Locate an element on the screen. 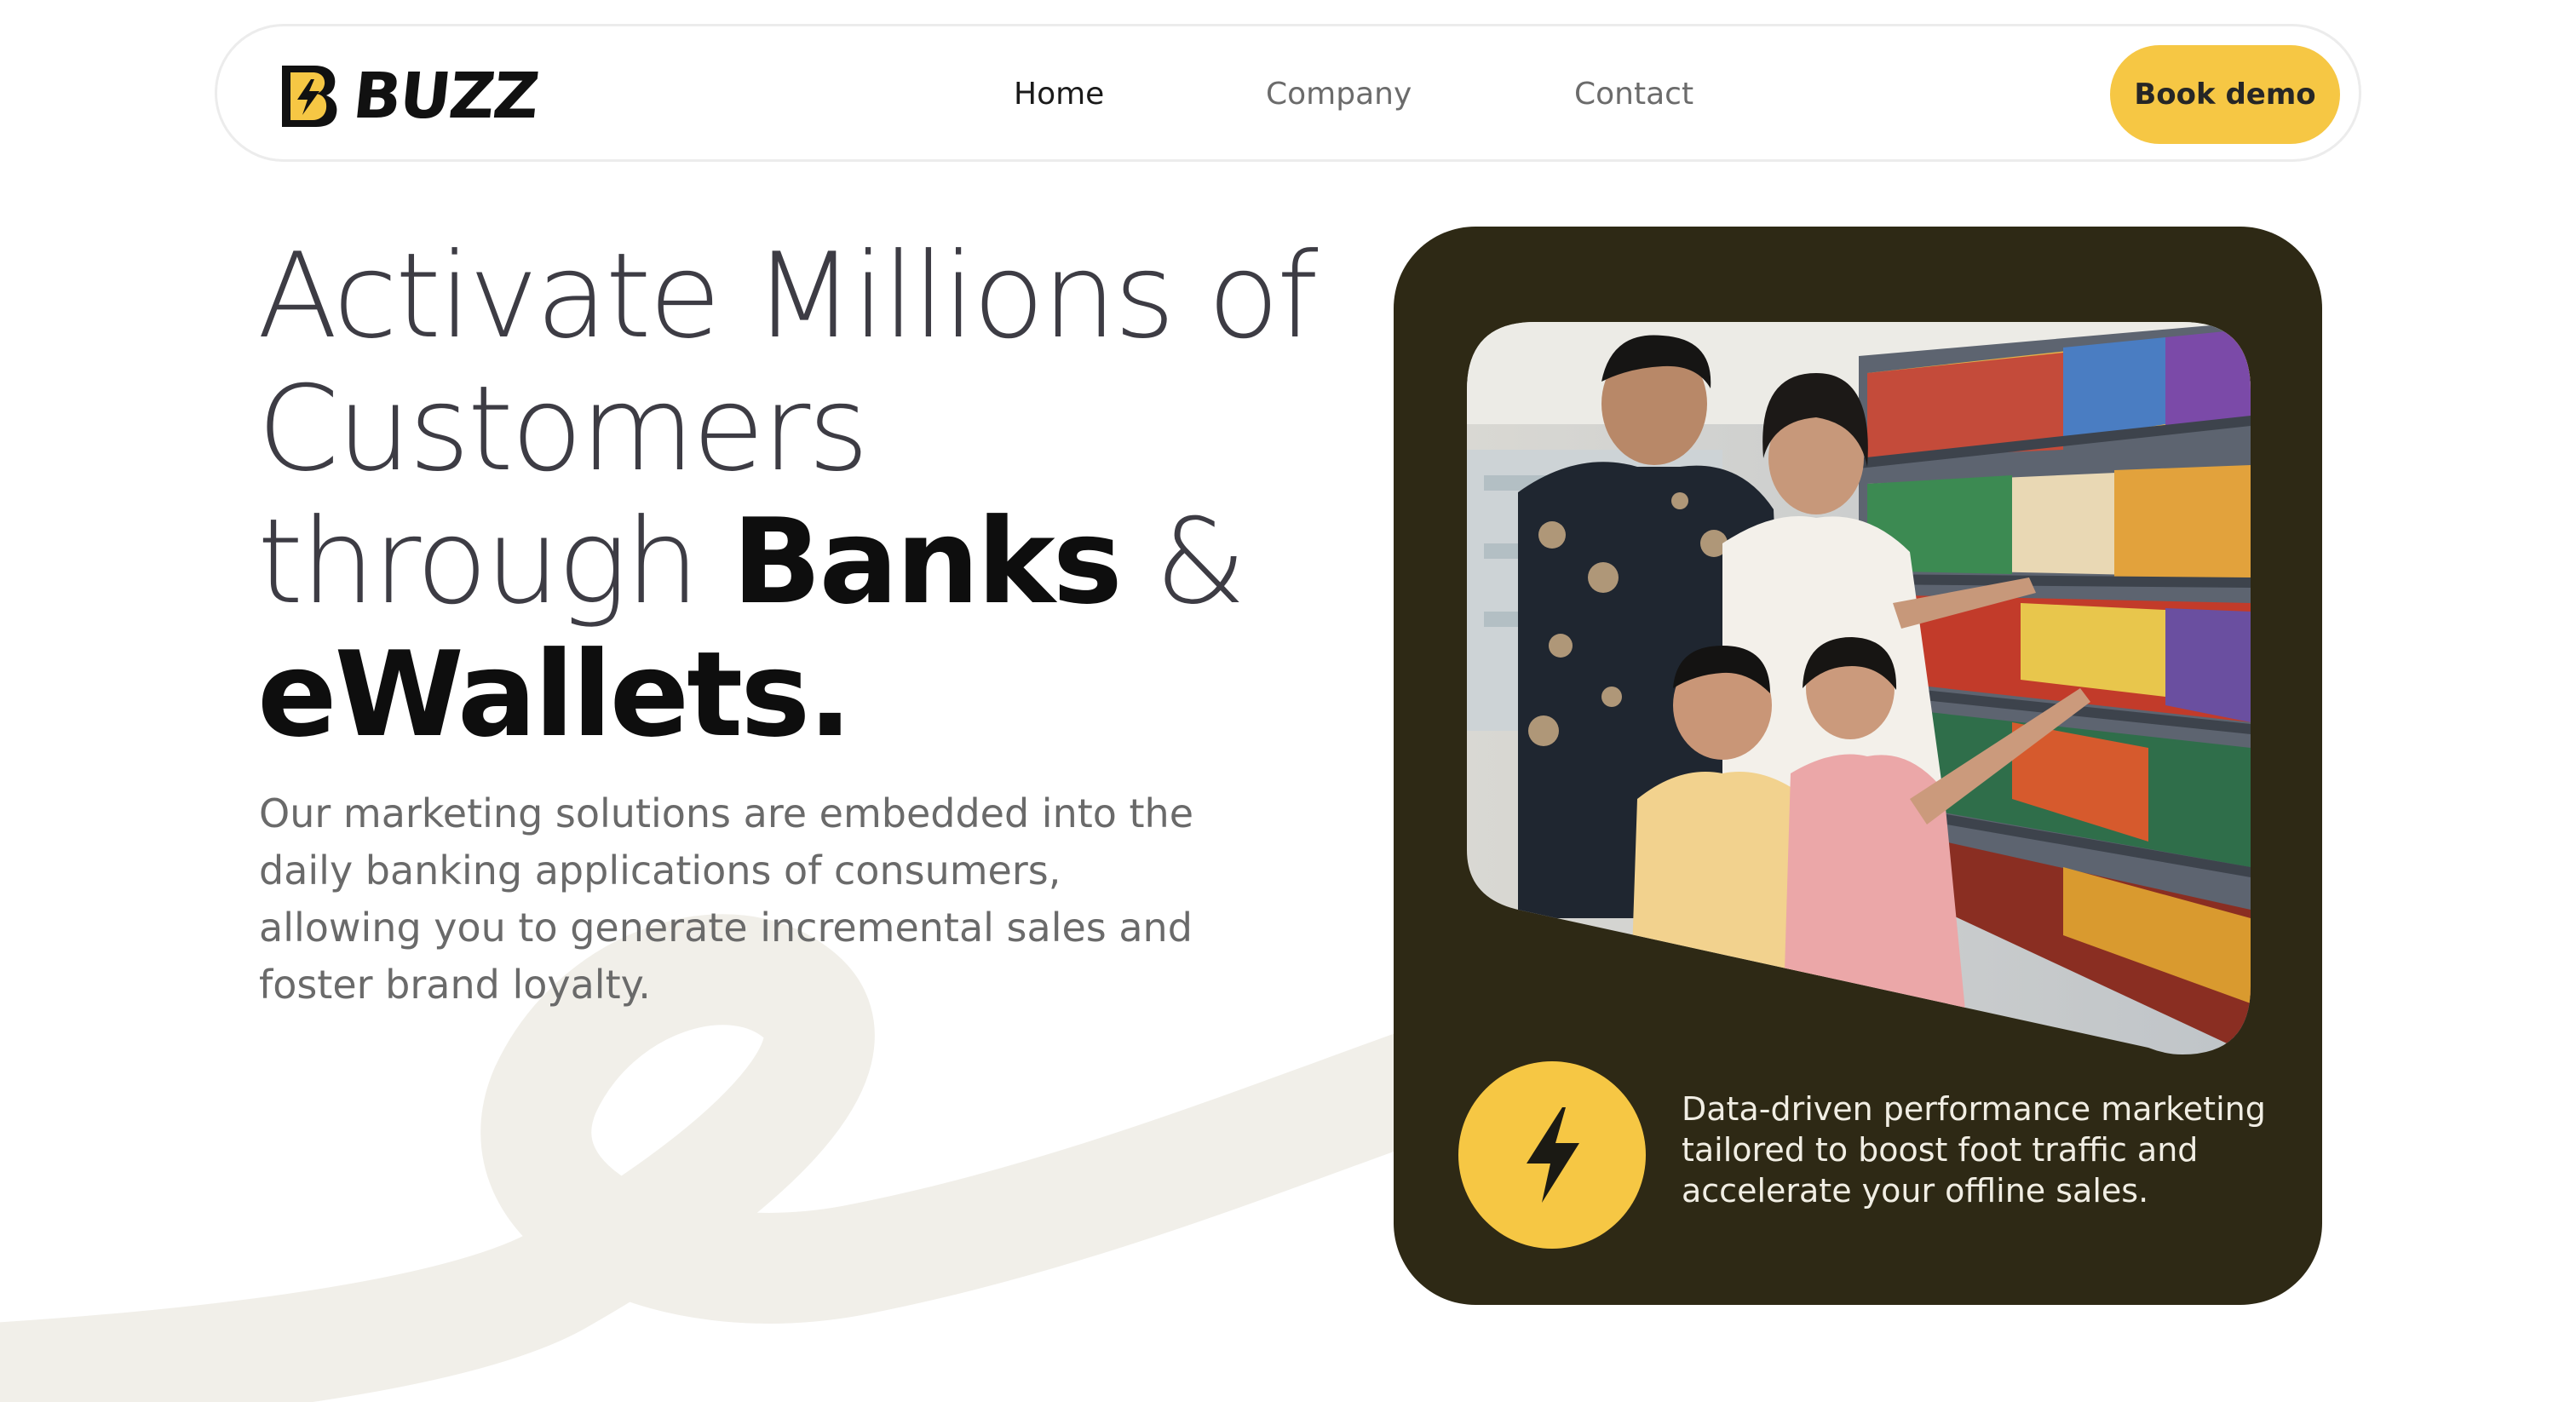 Image resolution: width=2576 pixels, height=1402 pixels. nav-link-contact: Contact is located at coordinates (1633, 94).